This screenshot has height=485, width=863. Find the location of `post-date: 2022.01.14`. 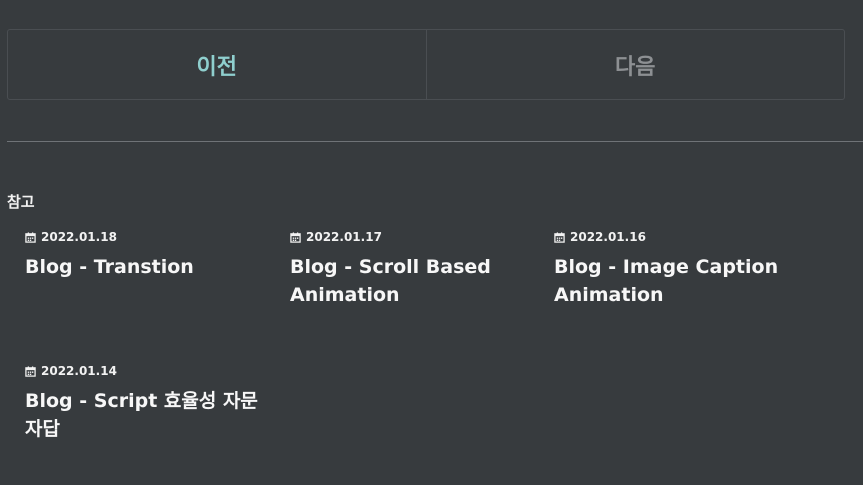

post-date: 2022.01.14 is located at coordinates (145, 371).